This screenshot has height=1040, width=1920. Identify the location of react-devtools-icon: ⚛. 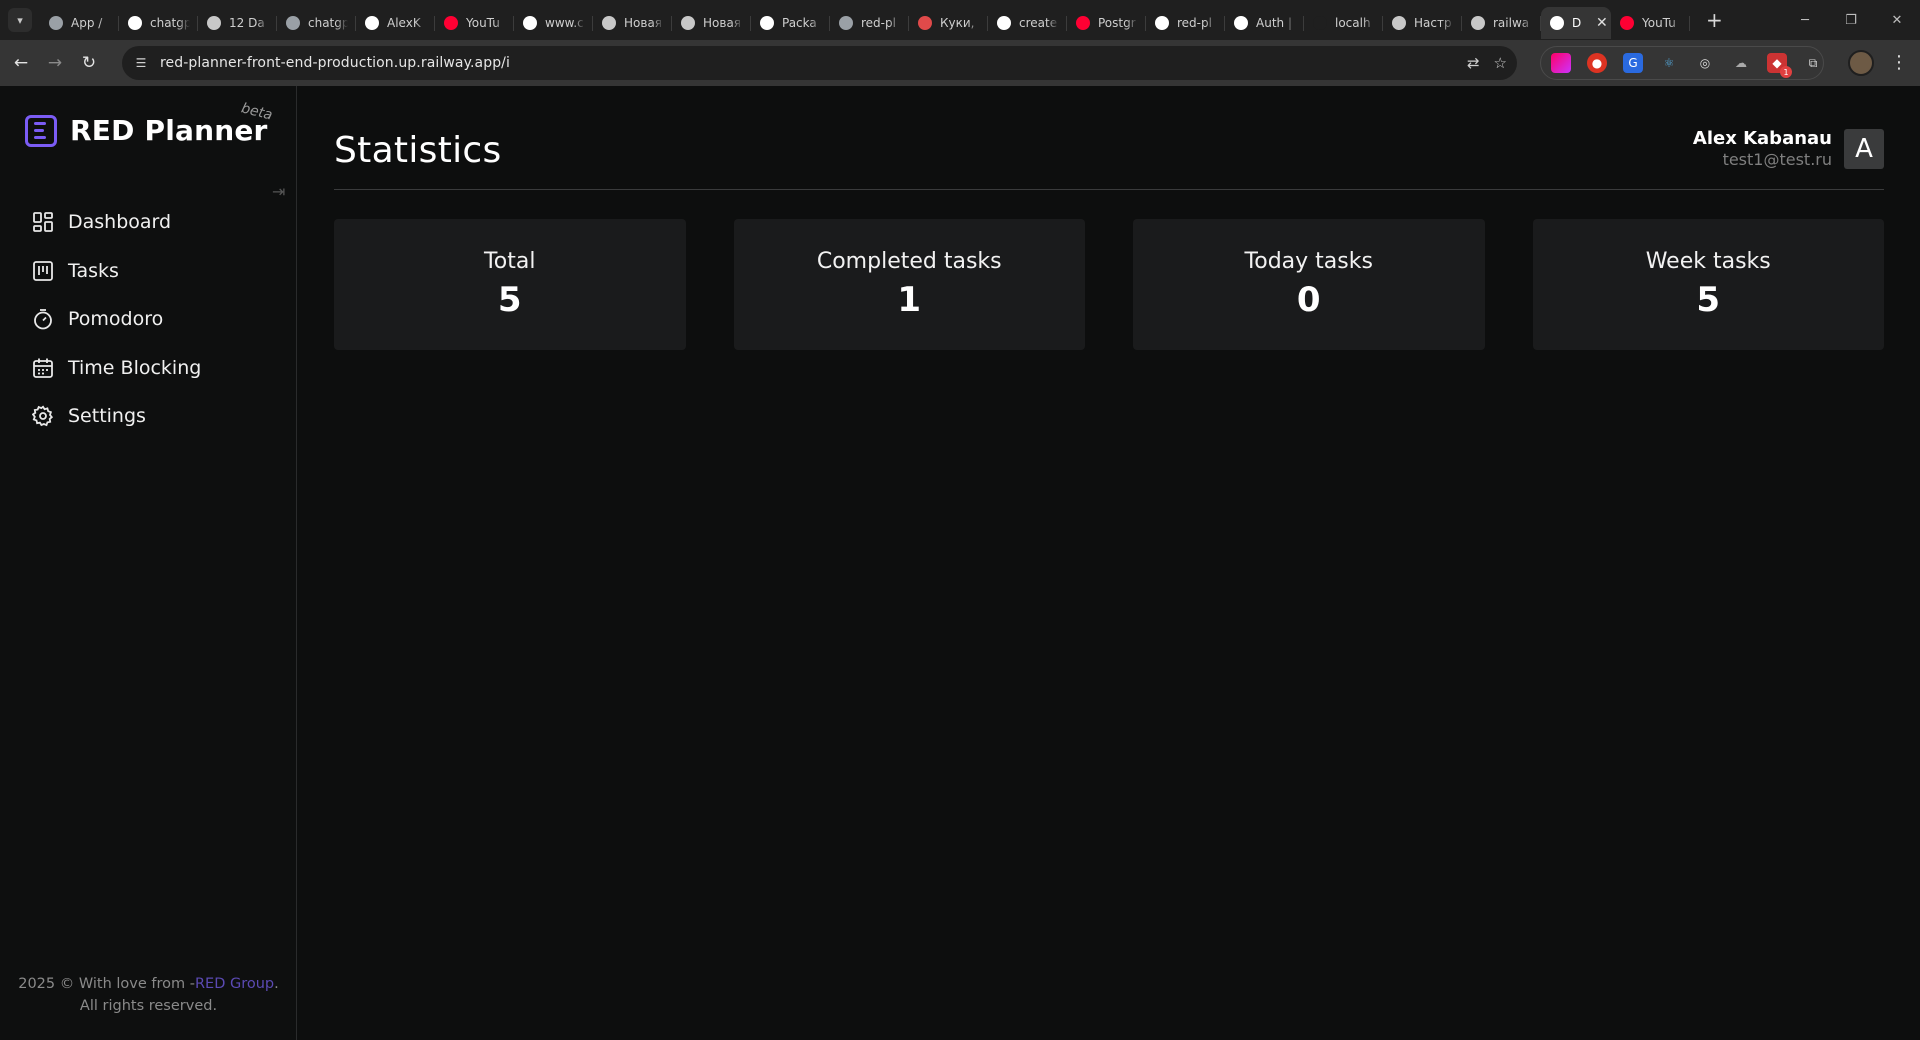
(1669, 63).